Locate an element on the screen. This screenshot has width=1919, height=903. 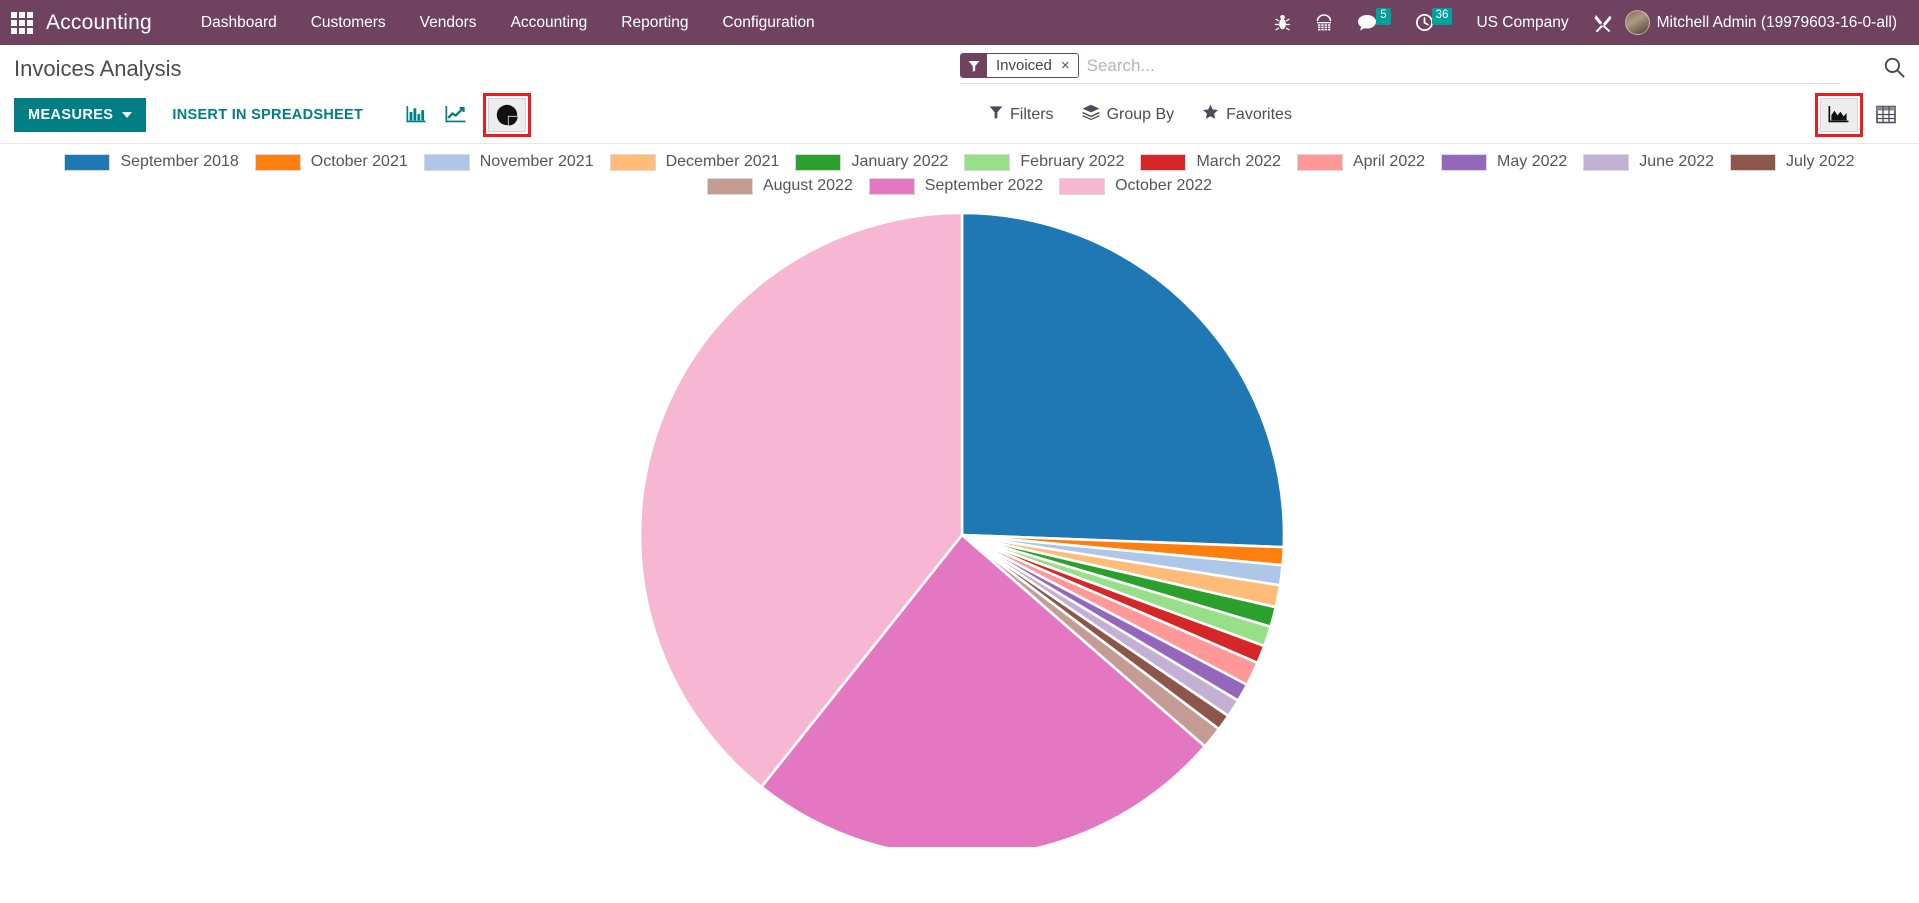
app-brand-accounting: Accounting is located at coordinates (102, 23).